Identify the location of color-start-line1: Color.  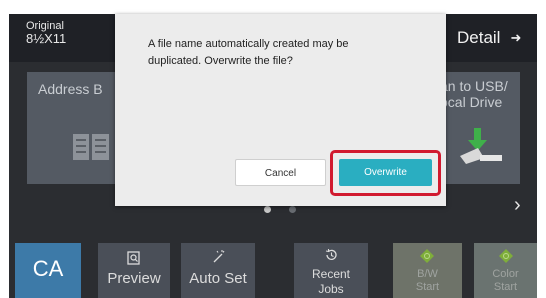
(505, 274).